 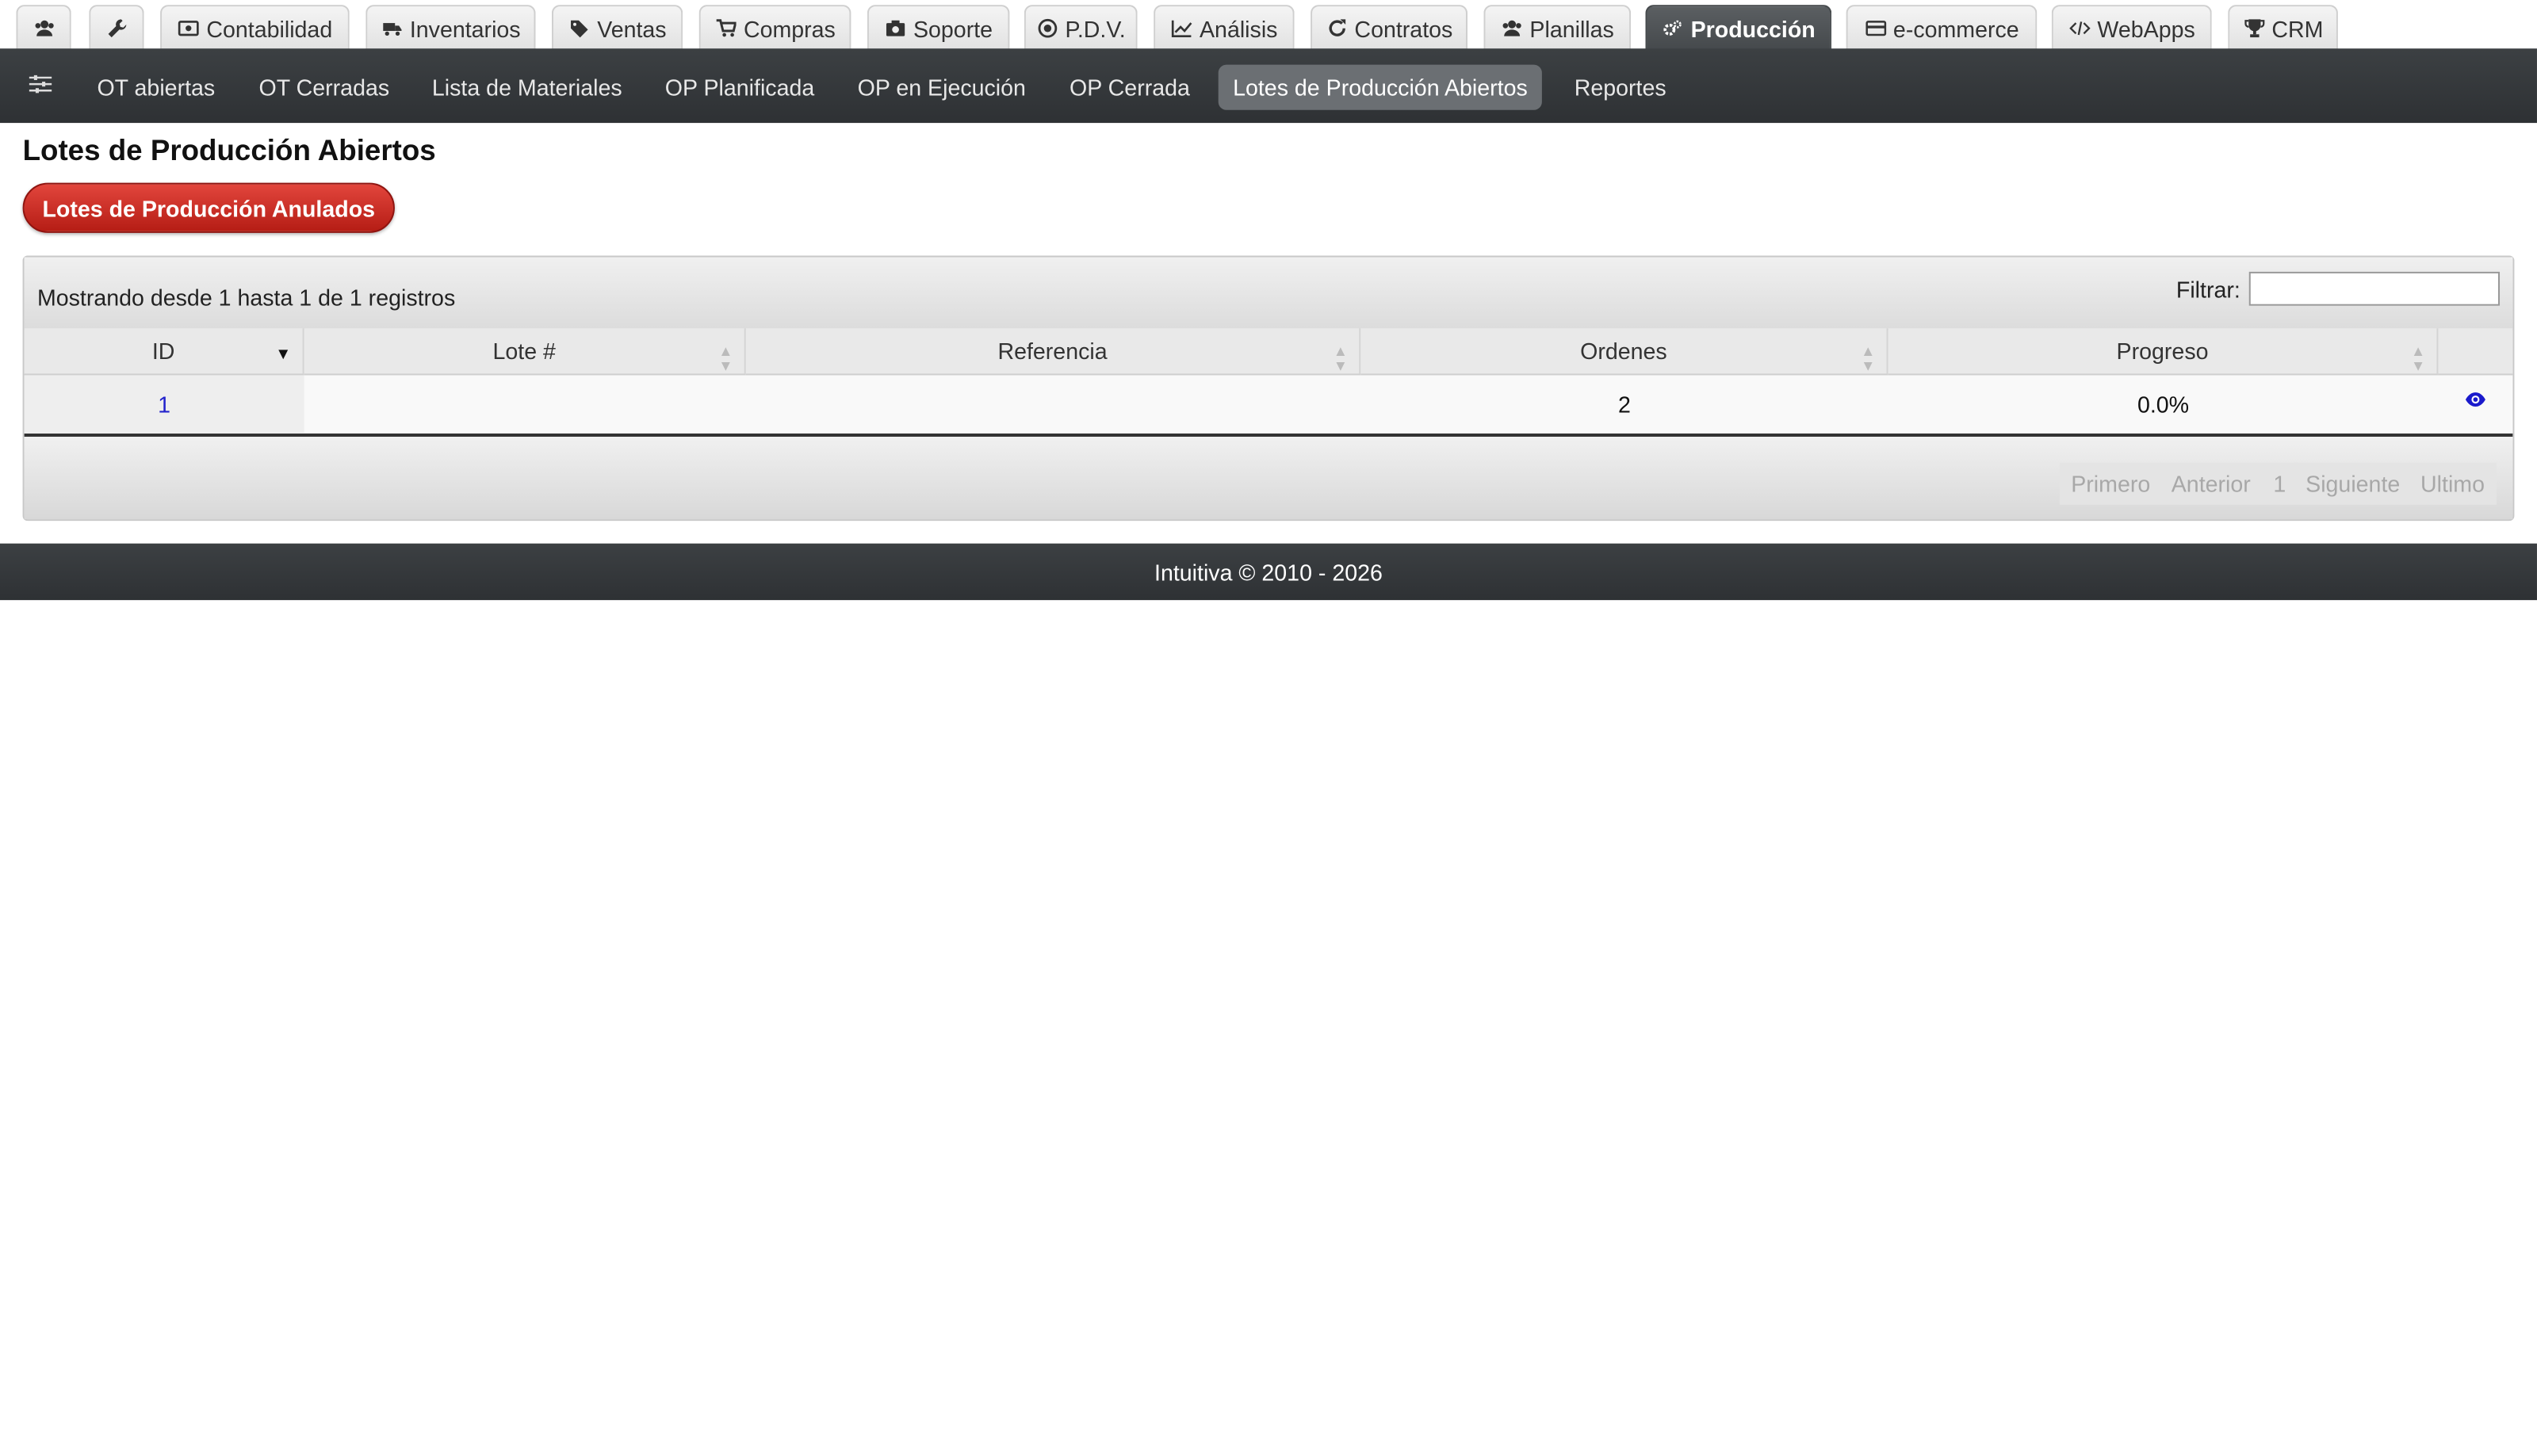 I want to click on tab-label: Ventas, so click(x=632, y=28).